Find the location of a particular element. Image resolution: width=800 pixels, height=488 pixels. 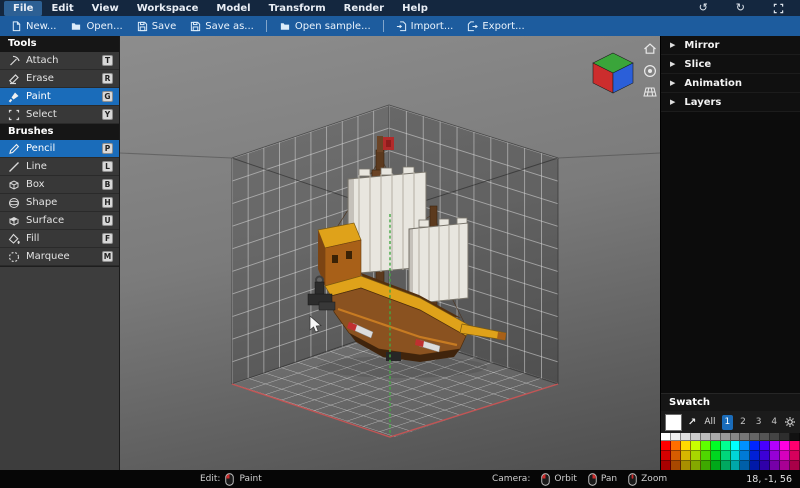

swatch-tab-4: 4 is located at coordinates (774, 422).